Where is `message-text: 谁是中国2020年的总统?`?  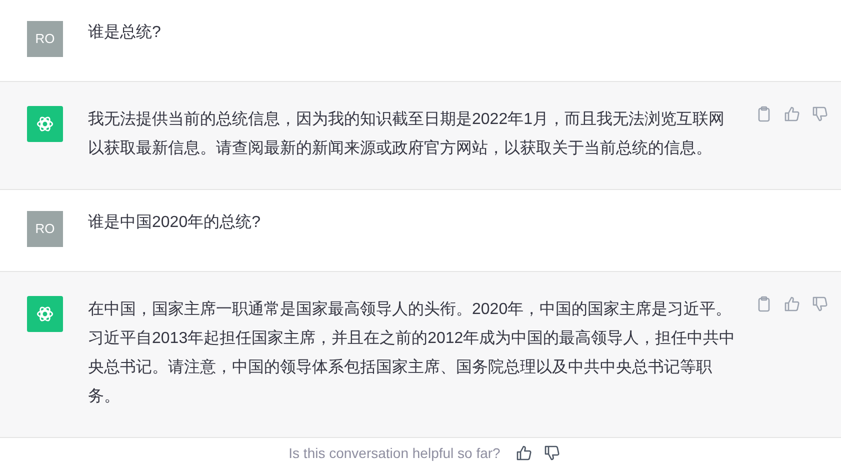 message-text: 谁是中国2020年的总统? is located at coordinates (175, 222).